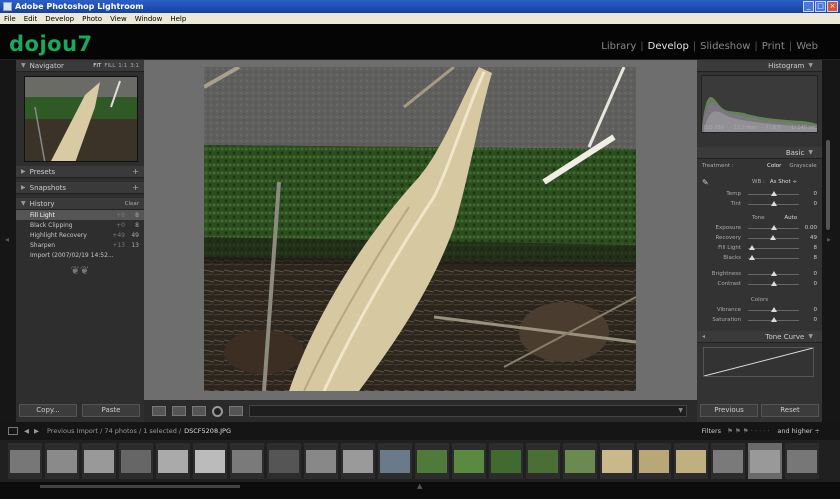 The height and width of the screenshot is (499, 840). I want to click on menu-develop: Develop, so click(59, 19).